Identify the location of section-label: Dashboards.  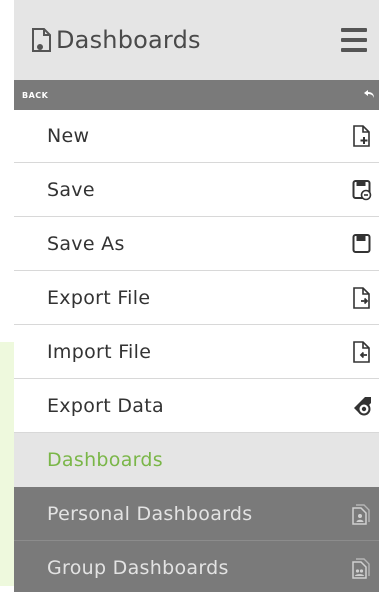
(105, 460).